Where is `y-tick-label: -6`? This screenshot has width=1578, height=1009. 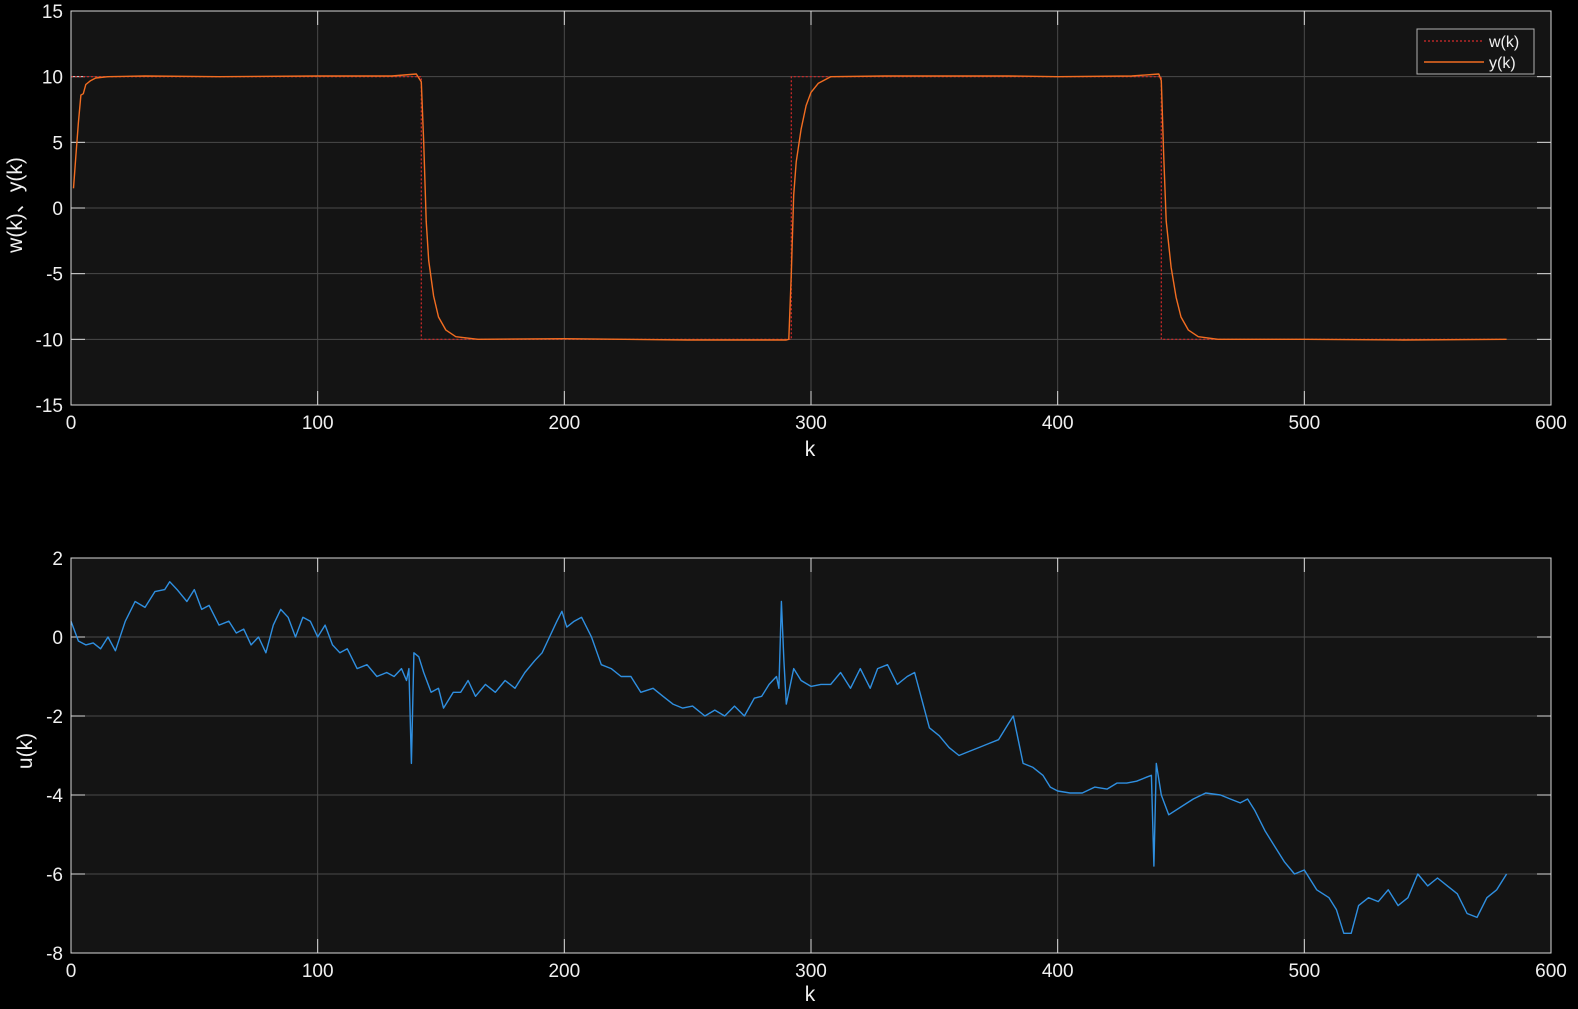 y-tick-label: -6 is located at coordinates (54, 875).